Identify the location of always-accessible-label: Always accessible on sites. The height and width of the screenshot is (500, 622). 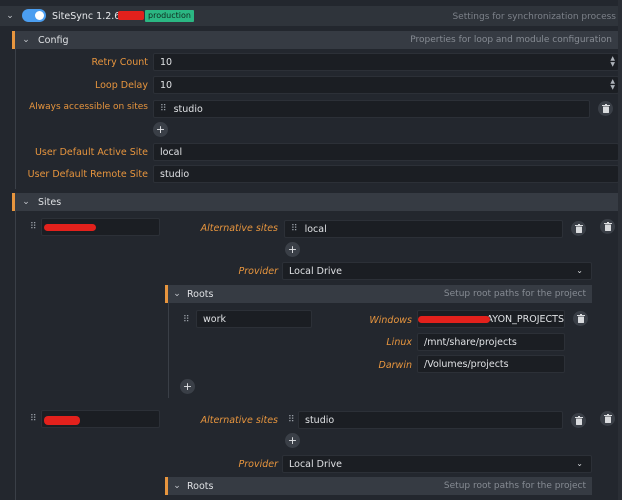
(88, 107).